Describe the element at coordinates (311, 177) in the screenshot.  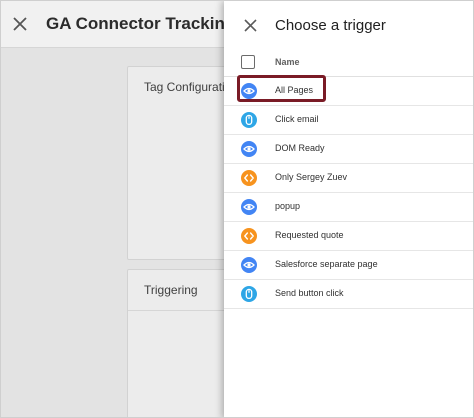
I see `trigger-name: Only Sergey Zuev` at that location.